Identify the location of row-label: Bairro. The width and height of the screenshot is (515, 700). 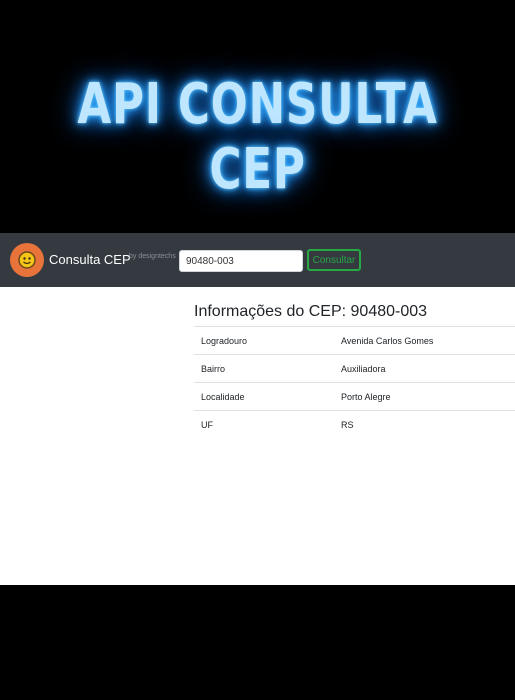
(264, 368).